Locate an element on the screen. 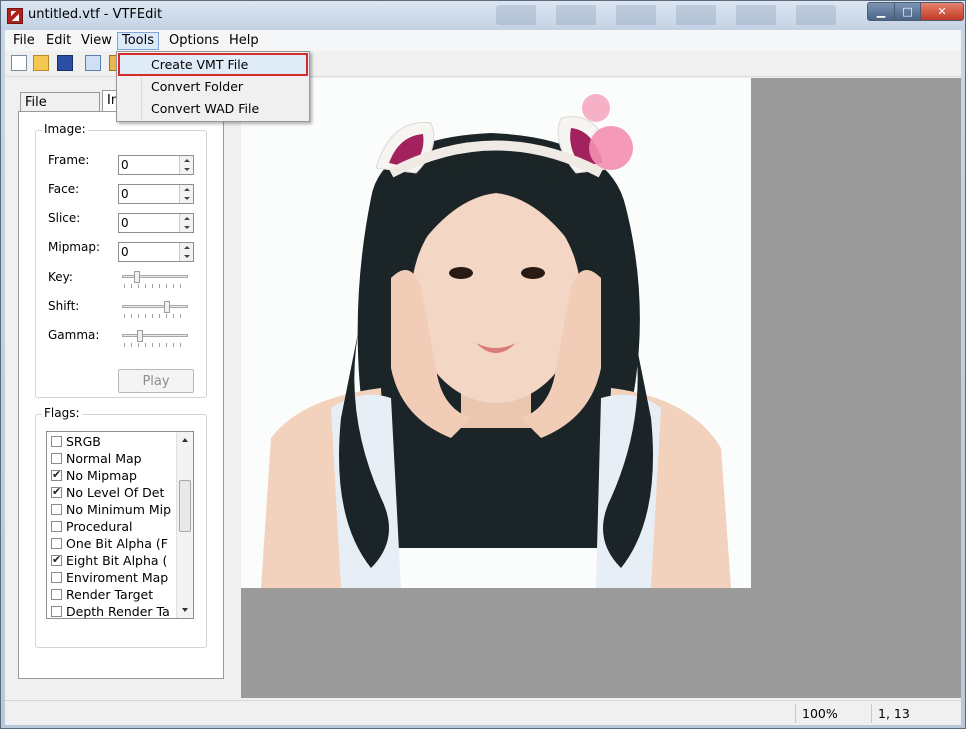 The image size is (966, 729). mipmap-spinner: 0 is located at coordinates (156, 252).